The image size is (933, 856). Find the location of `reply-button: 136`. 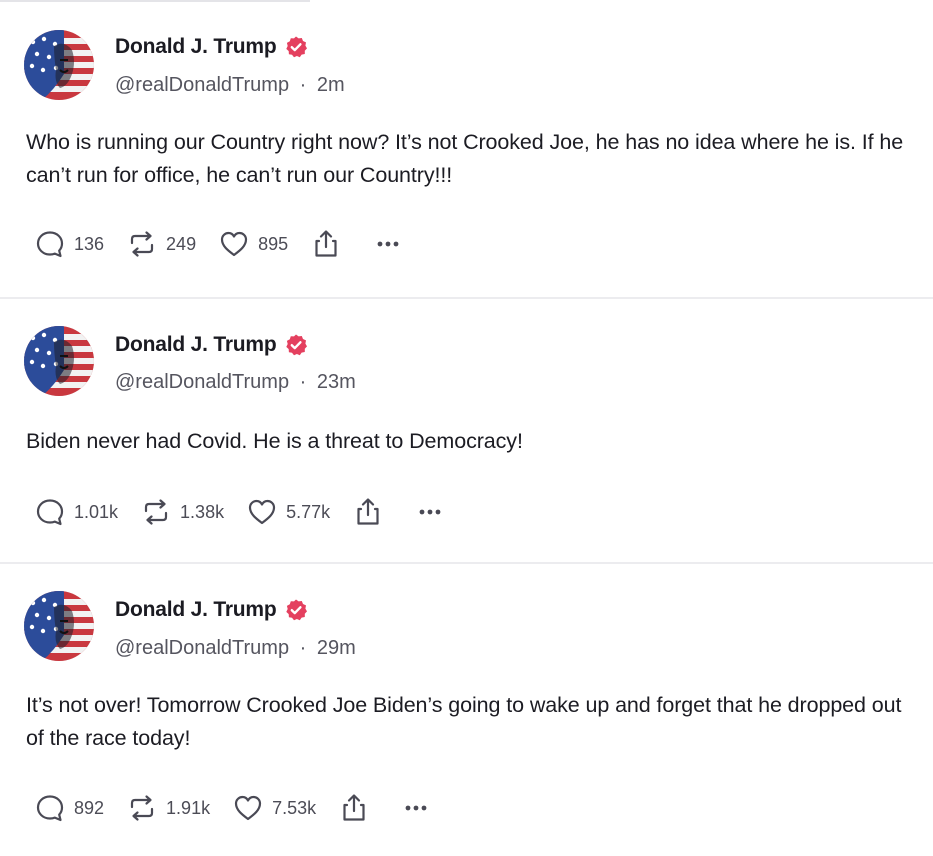

reply-button: 136 is located at coordinates (69, 244).